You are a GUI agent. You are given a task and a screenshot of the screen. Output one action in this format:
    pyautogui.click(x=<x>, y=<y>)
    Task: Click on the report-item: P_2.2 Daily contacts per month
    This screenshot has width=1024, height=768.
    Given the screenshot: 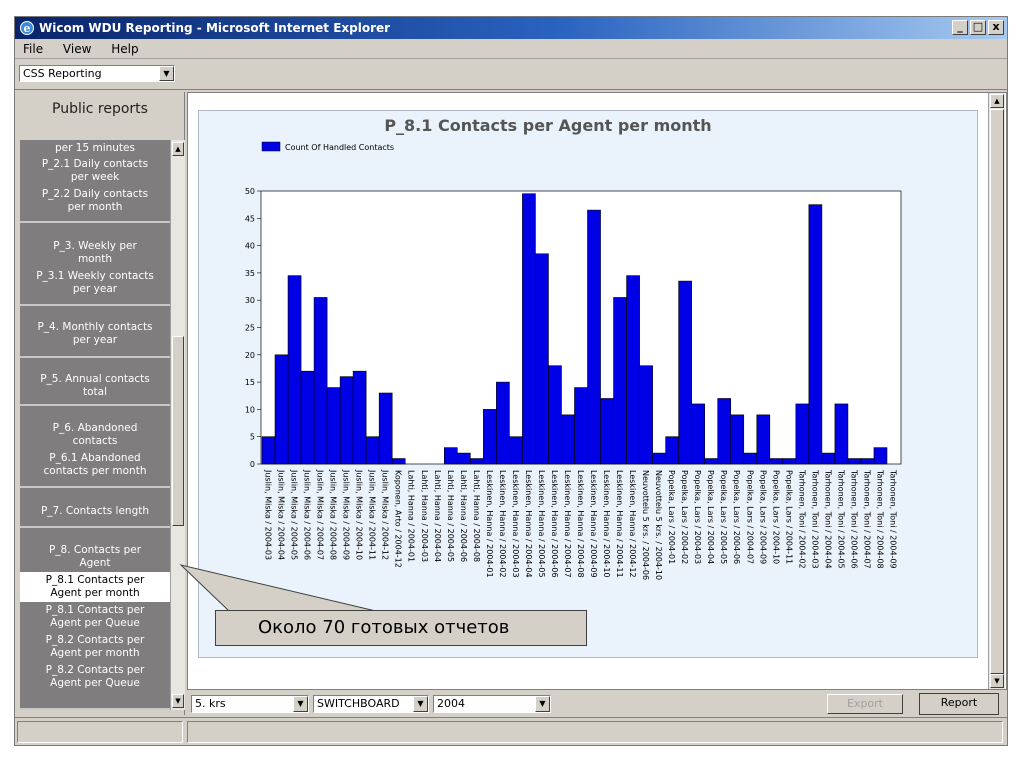 What is the action you would take?
    pyautogui.click(x=95, y=201)
    